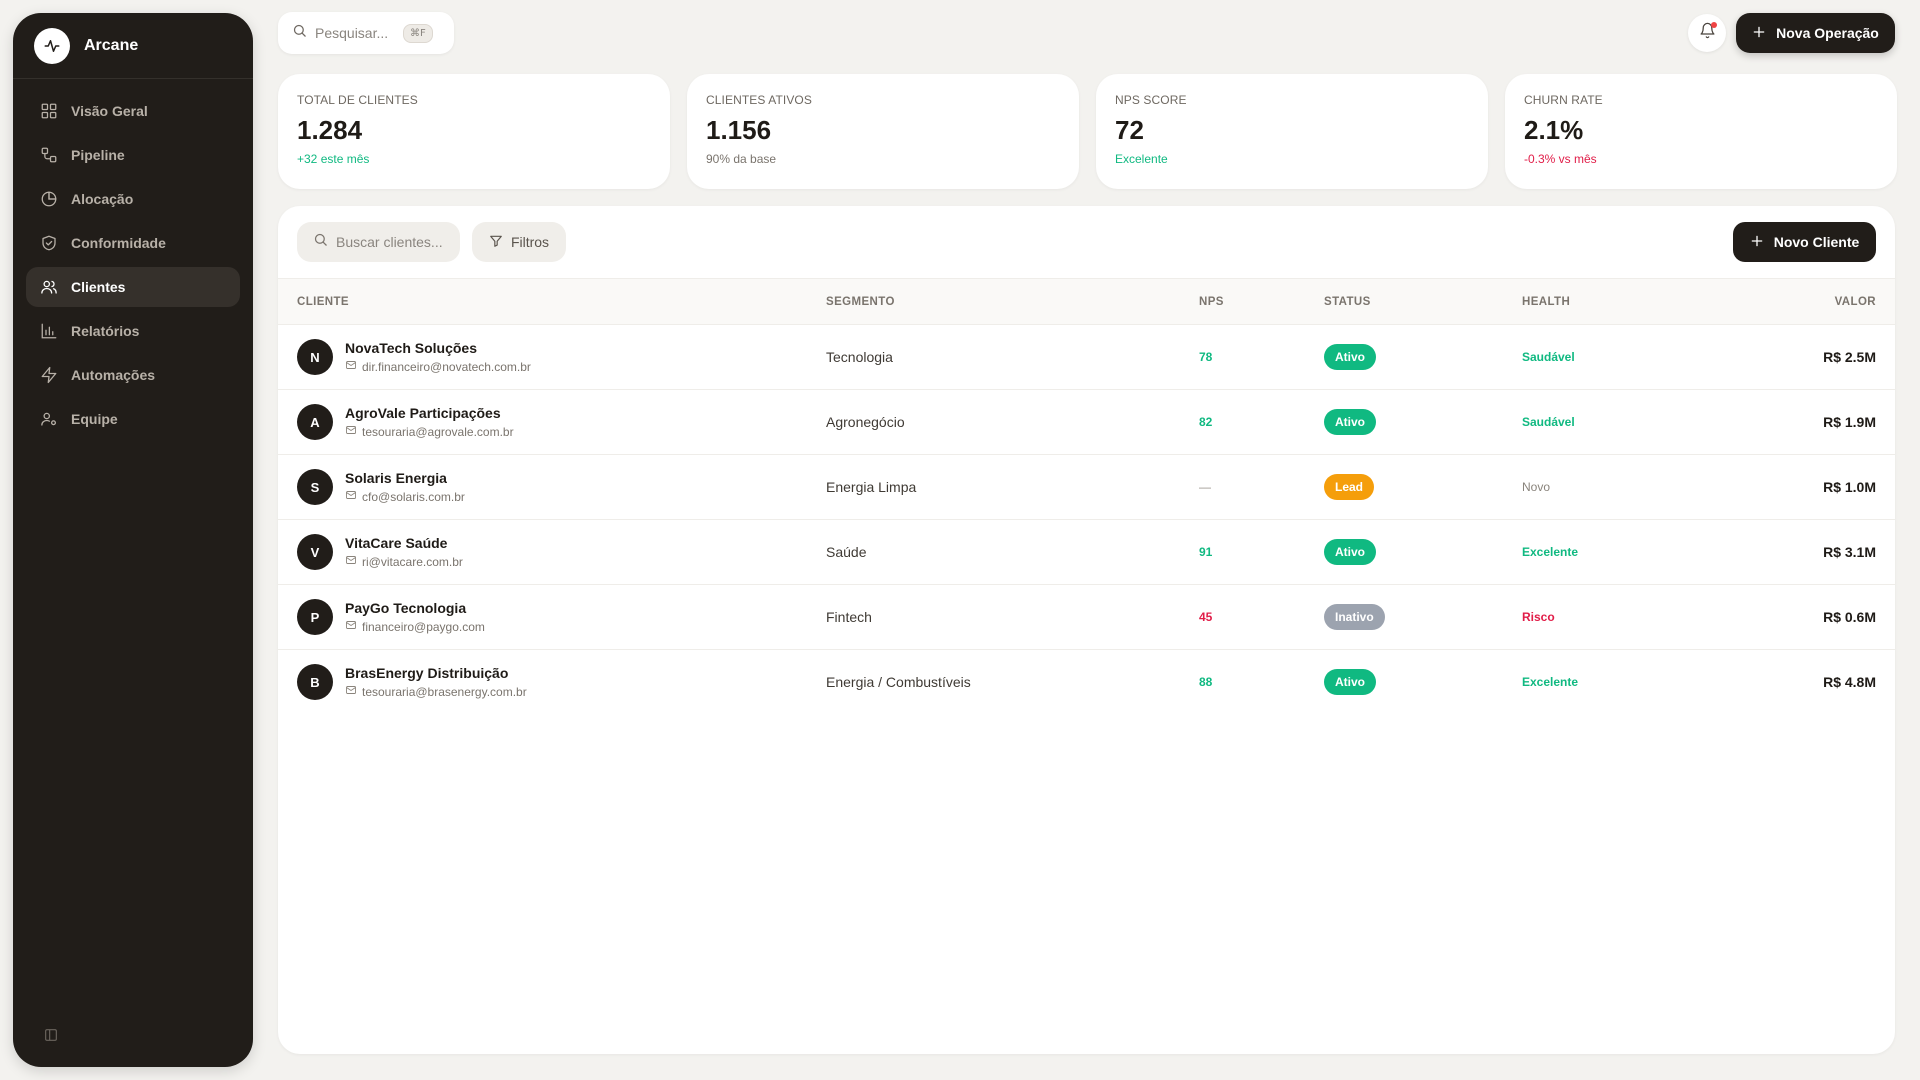  Describe the element at coordinates (49, 287) in the screenshot. I see `users-icon` at that location.